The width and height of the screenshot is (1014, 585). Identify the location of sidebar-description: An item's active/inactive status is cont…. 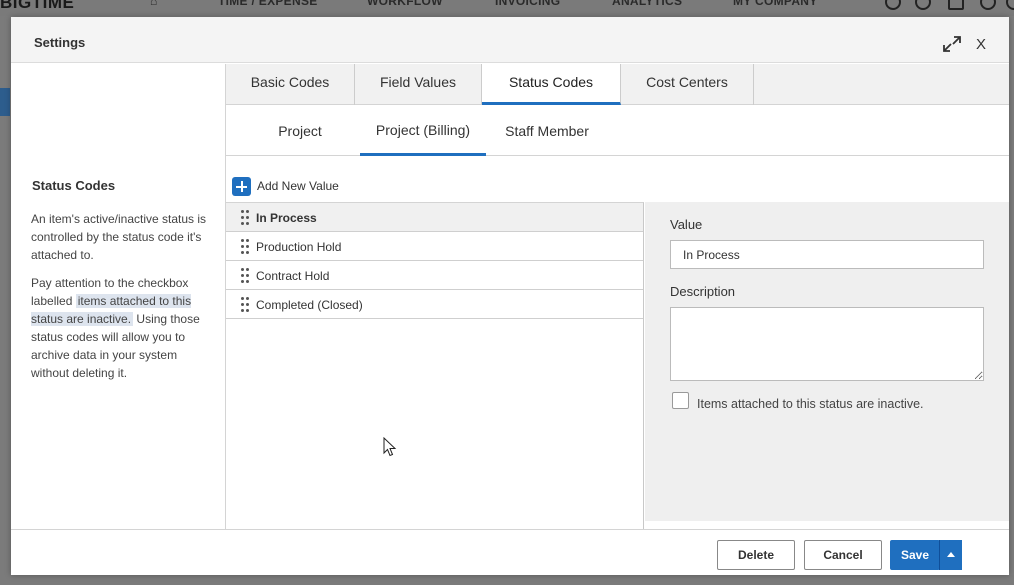
(119, 237).